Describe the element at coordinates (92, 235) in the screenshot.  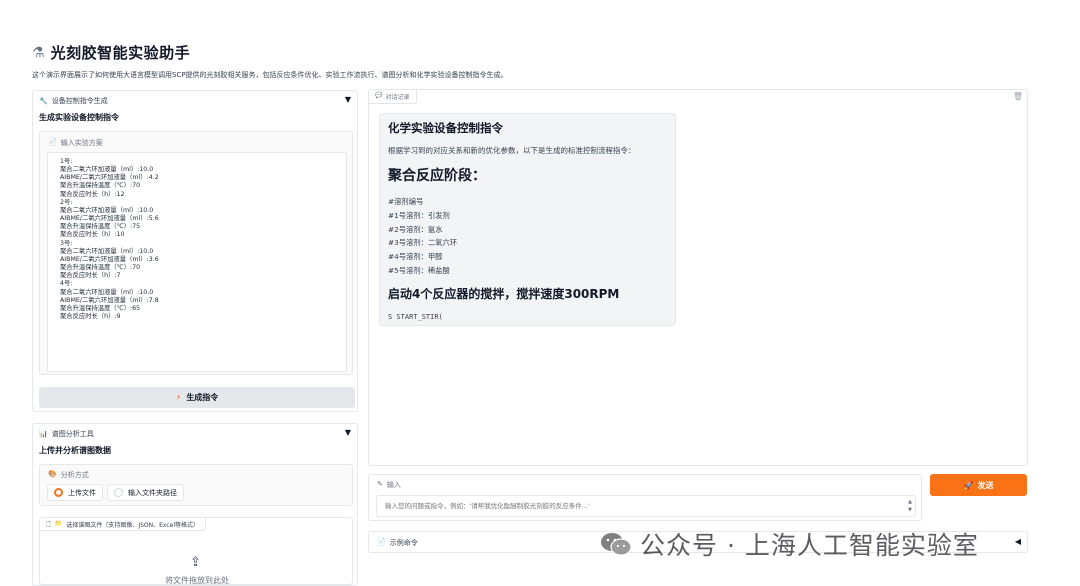
I see `plan-line: 聚合反应时长（h）:10` at that location.